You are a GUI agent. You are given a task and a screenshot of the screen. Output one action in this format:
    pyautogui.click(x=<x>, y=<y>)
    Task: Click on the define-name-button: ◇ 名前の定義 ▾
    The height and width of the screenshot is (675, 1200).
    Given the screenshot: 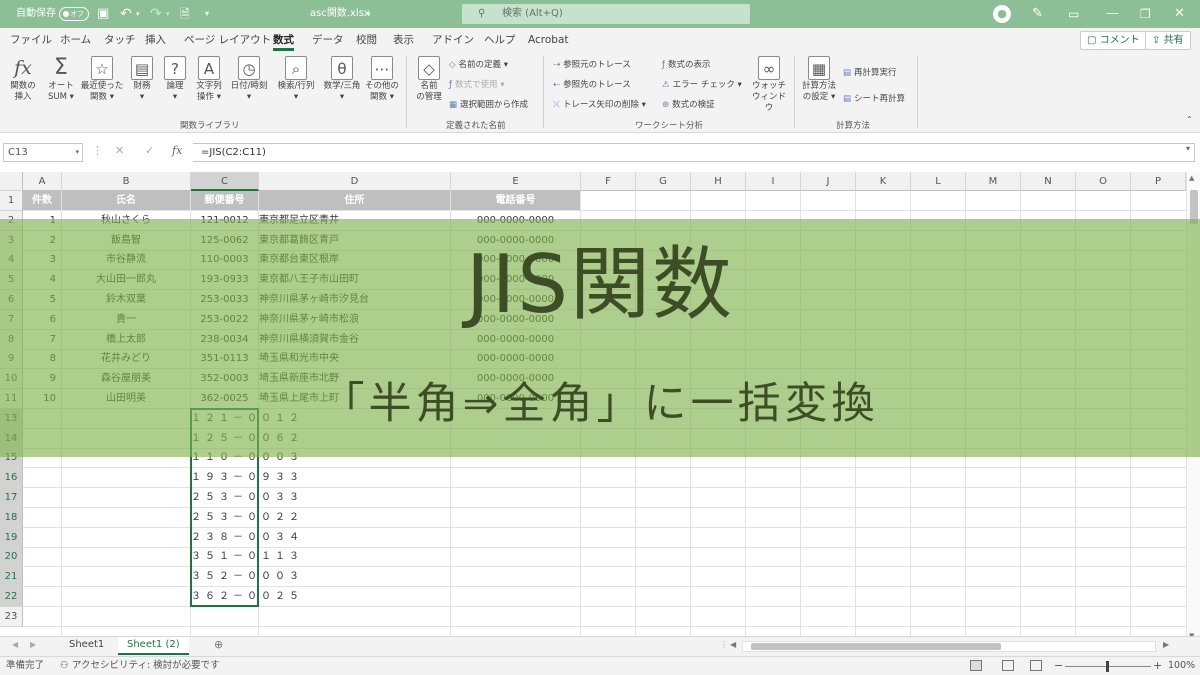 What is the action you would take?
    pyautogui.click(x=478, y=65)
    